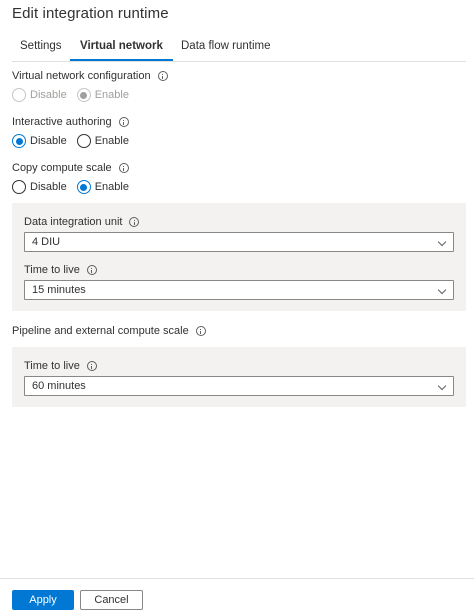 The width and height of the screenshot is (474, 612). I want to click on interactive-authoring-radio-group: Disable Enable, so click(75, 141).